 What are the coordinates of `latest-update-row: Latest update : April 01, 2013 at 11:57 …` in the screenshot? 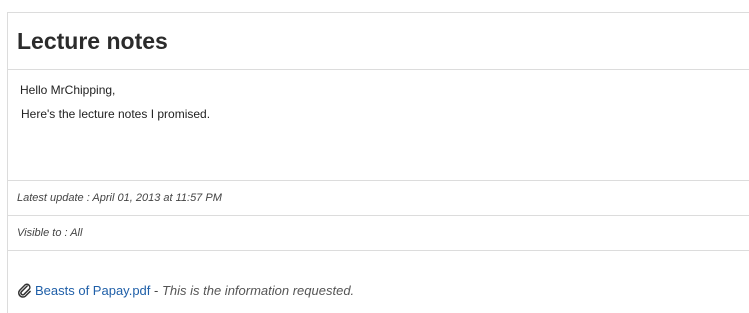 It's located at (378, 198).